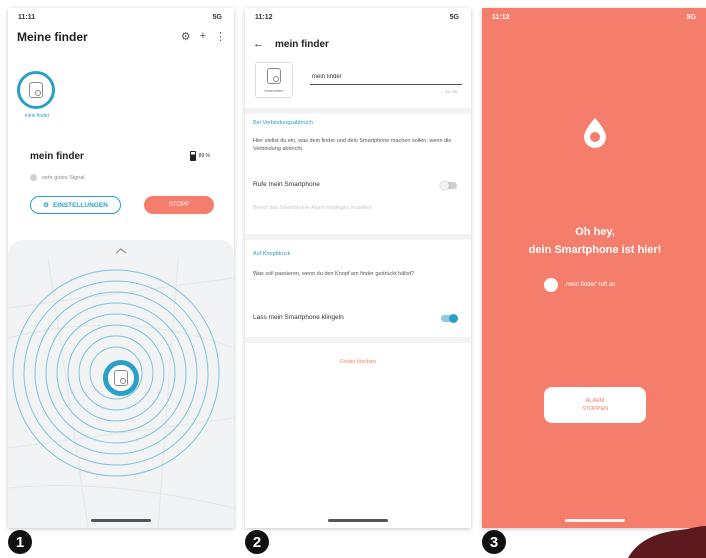  Describe the element at coordinates (595, 401) in the screenshot. I see `stop-alarm-label-line1: ALARM` at that location.